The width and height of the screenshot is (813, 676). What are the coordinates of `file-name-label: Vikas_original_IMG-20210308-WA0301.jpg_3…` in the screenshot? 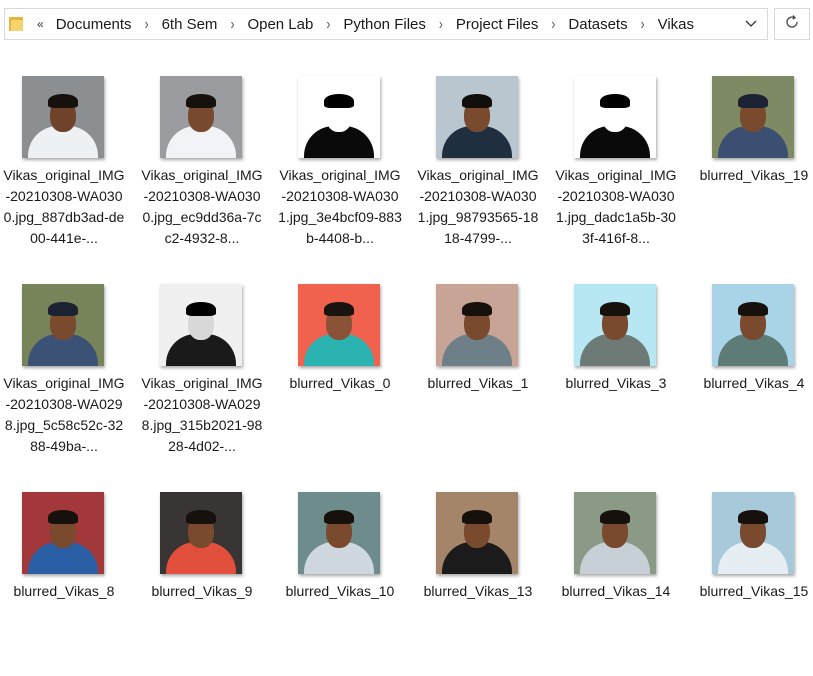 It's located at (340, 206).